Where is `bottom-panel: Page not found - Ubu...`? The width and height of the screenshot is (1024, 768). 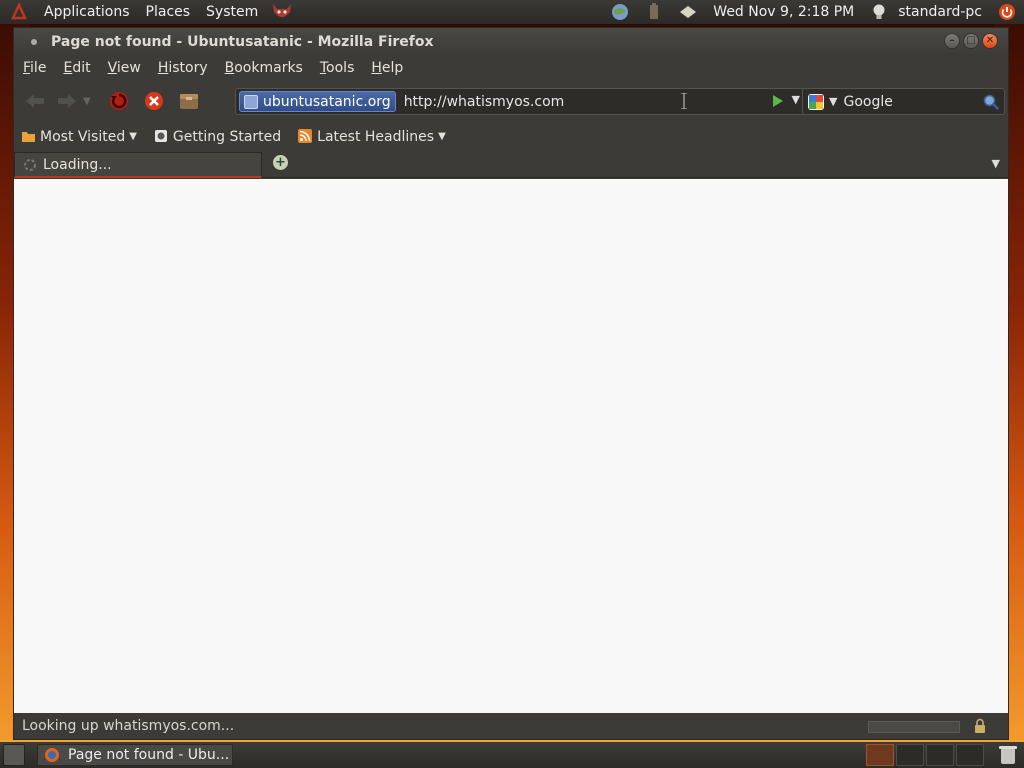 bottom-panel: Page not found - Ubu... is located at coordinates (512, 755).